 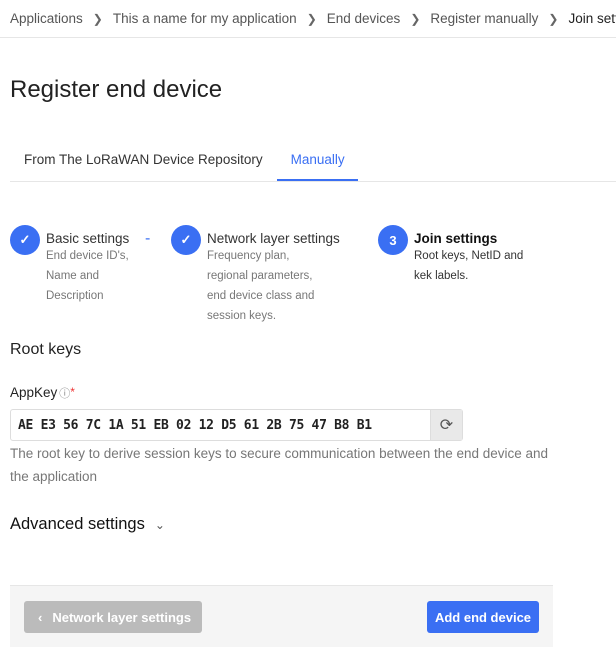 What do you see at coordinates (143, 160) in the screenshot?
I see `tab-device-repository: From The LoRaWAN Device Repository` at bounding box center [143, 160].